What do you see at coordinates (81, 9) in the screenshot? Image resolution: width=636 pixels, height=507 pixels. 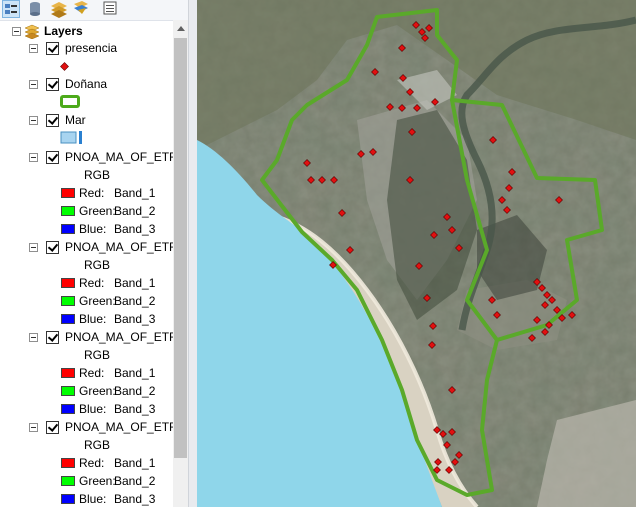 I see `list-by-selection-icon` at bounding box center [81, 9].